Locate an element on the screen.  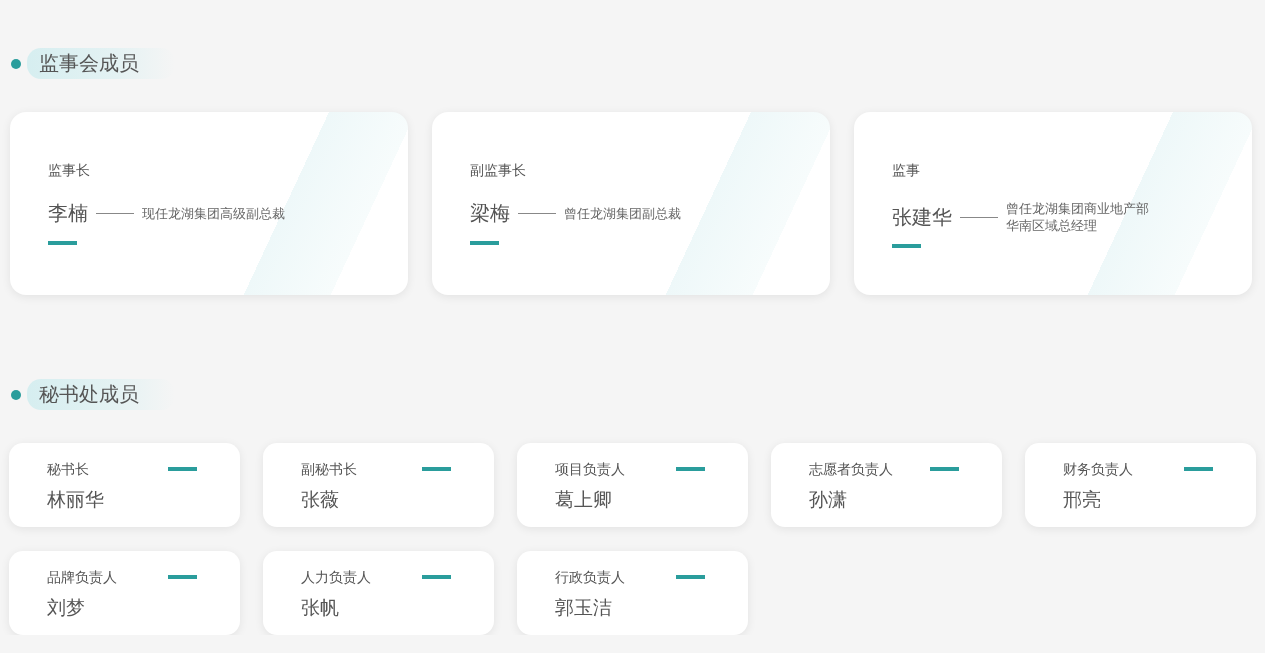
member-role: 人力负责人 is located at coordinates (336, 578).